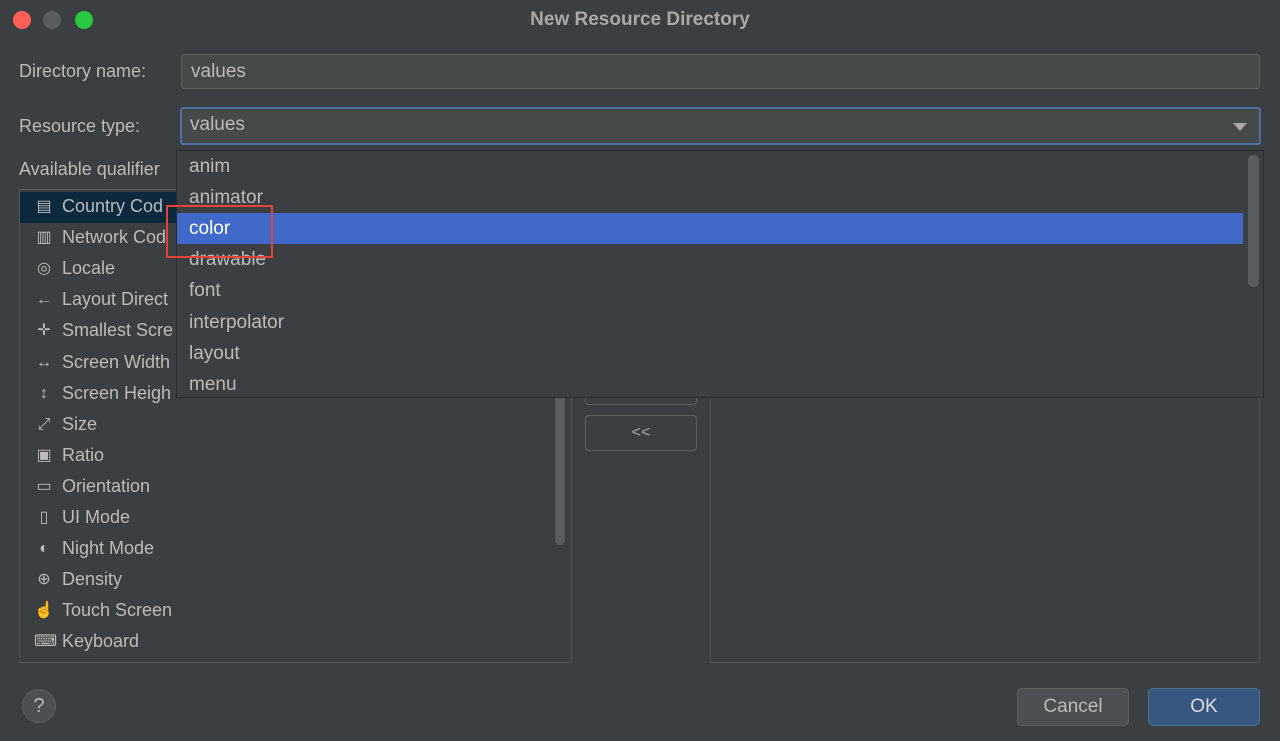 This screenshot has height=741, width=1280. What do you see at coordinates (46, 642) in the screenshot?
I see `keyboard-icon: ⌨` at bounding box center [46, 642].